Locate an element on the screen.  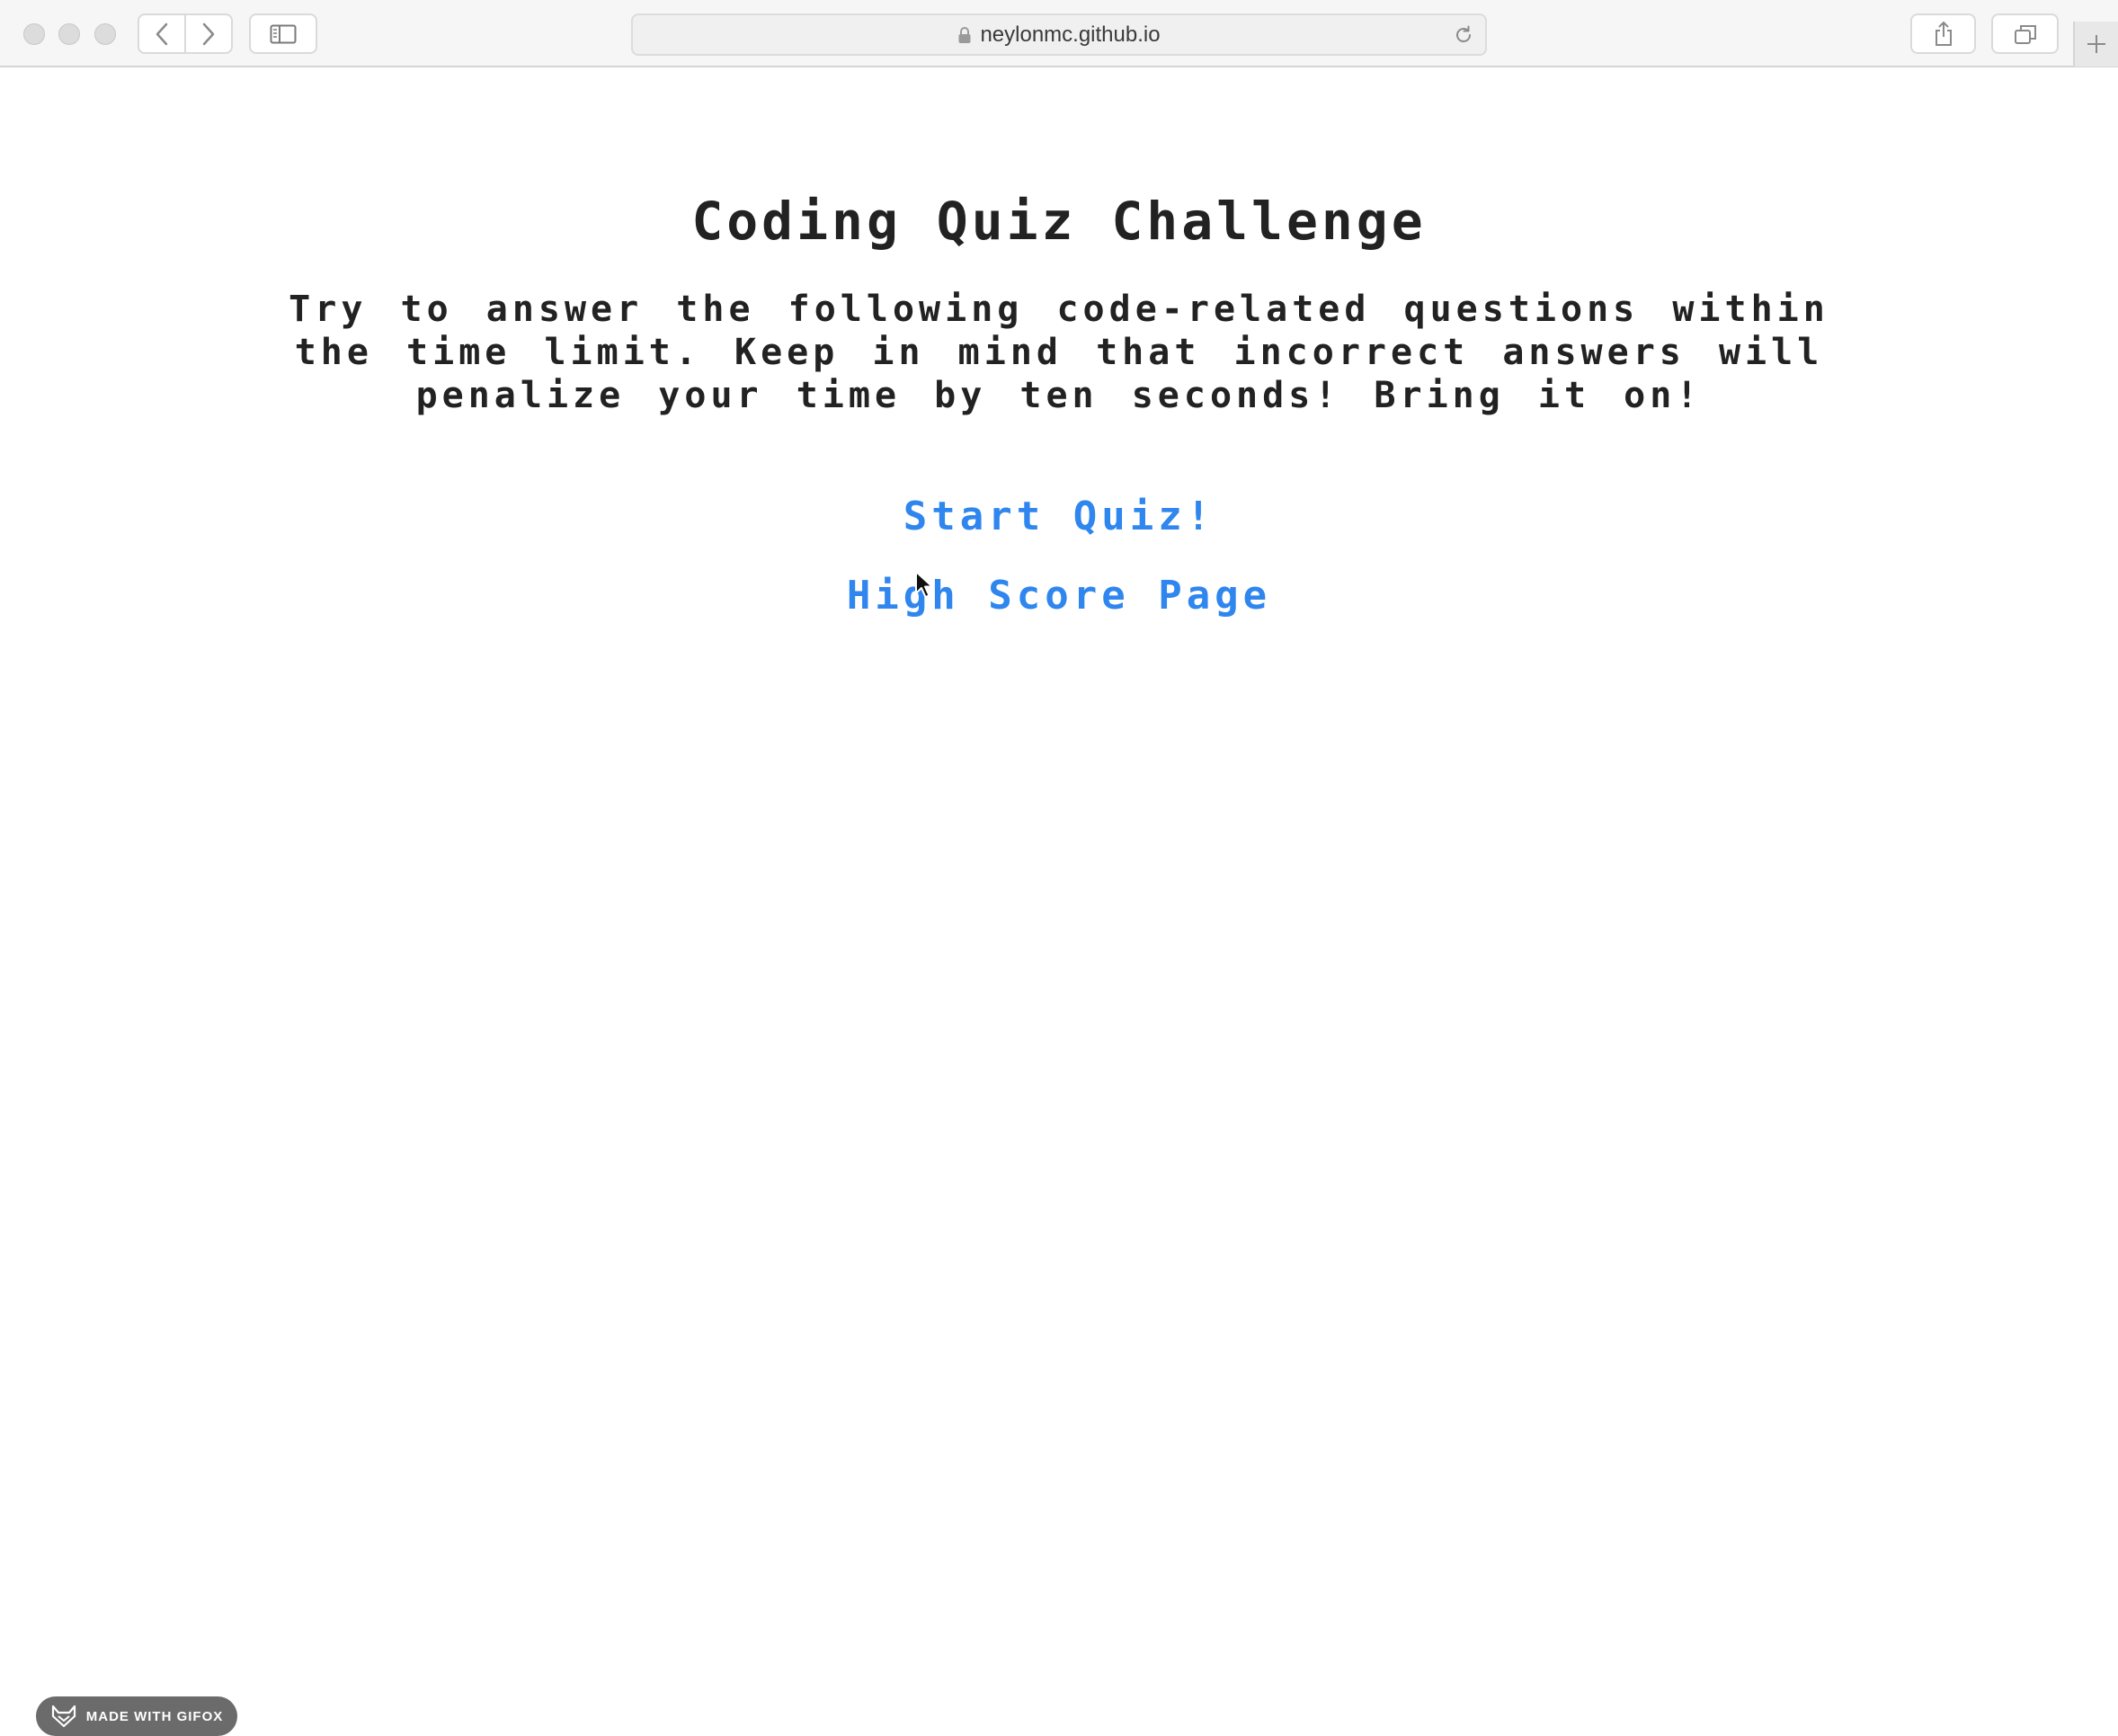
page-title: Coding Quiz Challenge is located at coordinates (1059, 221).